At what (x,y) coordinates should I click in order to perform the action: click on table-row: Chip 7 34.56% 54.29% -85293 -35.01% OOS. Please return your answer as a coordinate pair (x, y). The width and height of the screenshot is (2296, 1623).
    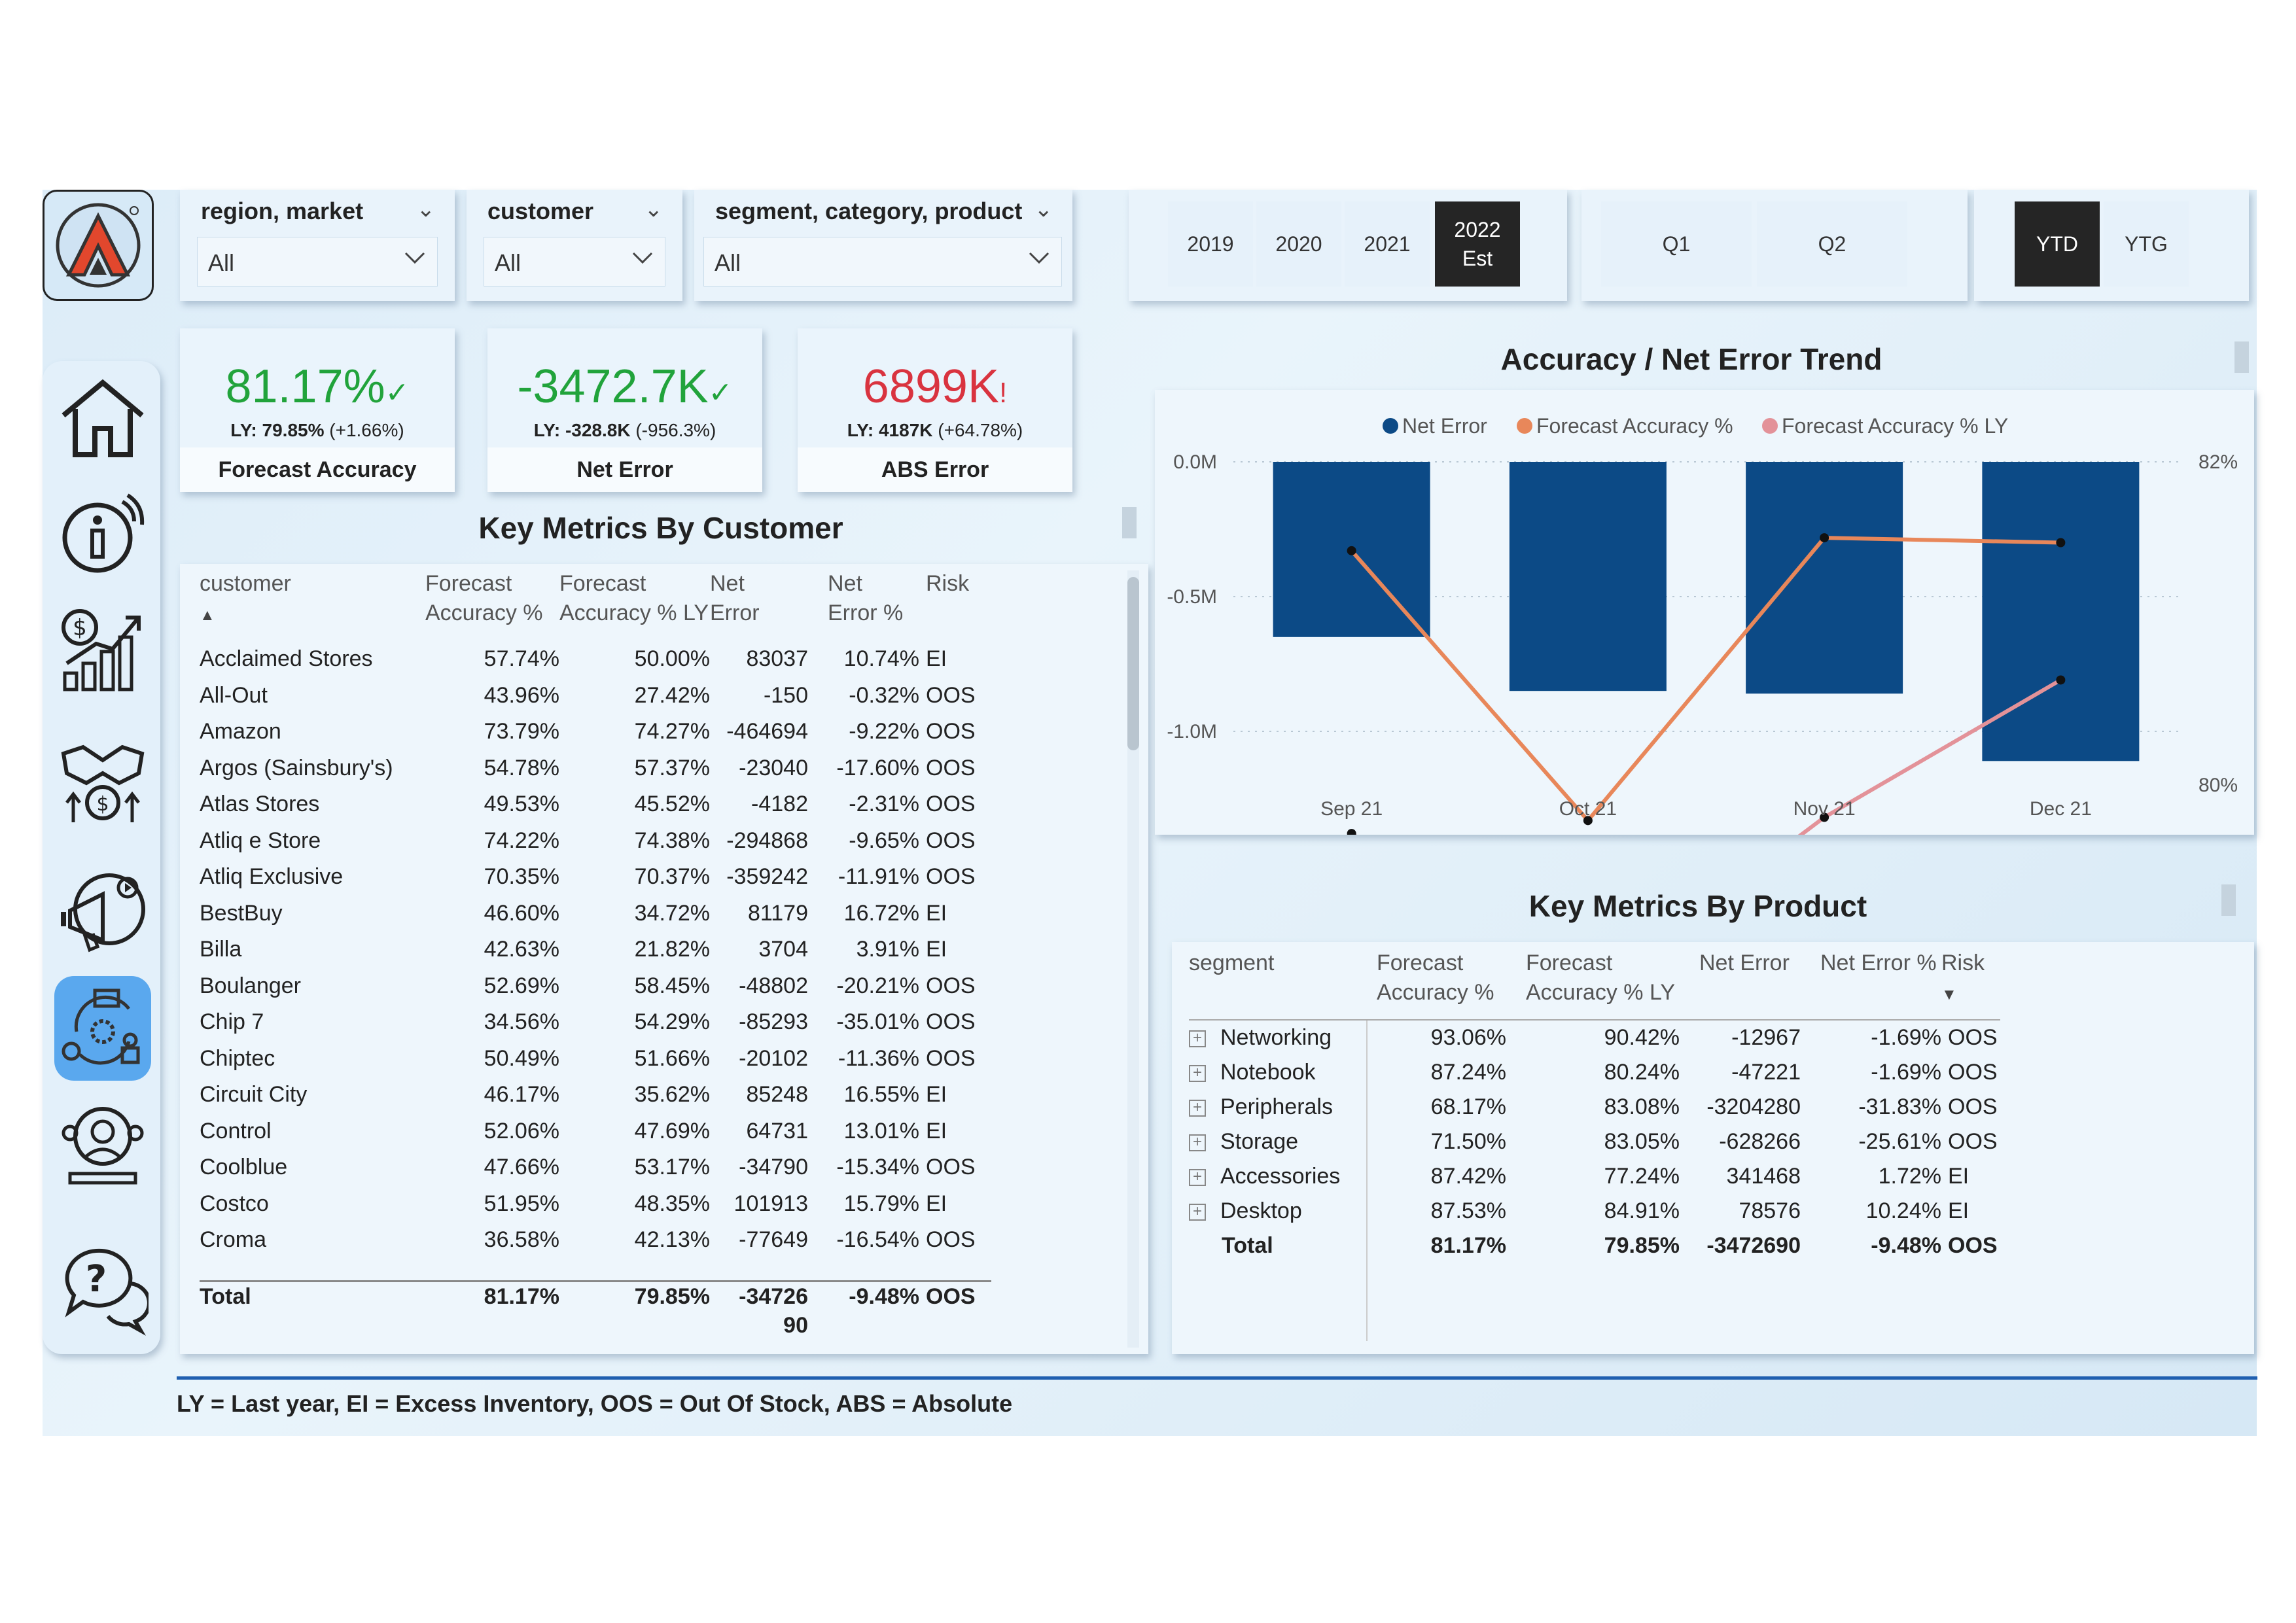
    Looking at the image, I should click on (596, 1022).